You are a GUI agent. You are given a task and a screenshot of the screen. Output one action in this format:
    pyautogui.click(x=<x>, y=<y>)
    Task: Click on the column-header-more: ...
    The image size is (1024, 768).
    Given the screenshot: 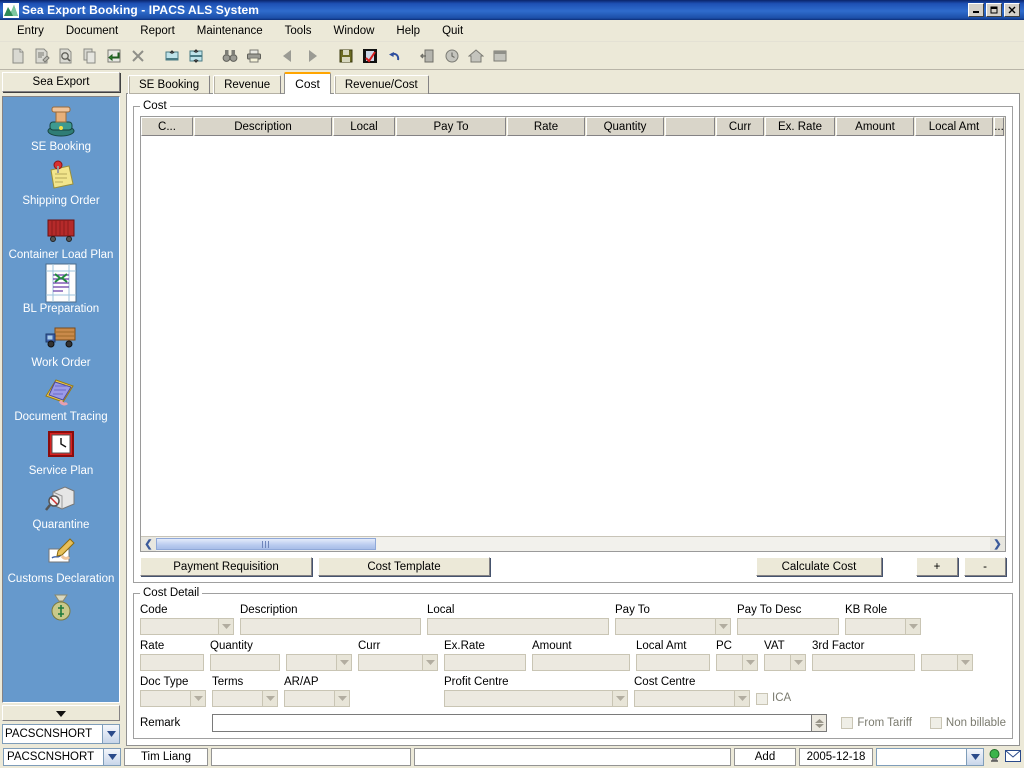 What is the action you would take?
    pyautogui.click(x=999, y=126)
    